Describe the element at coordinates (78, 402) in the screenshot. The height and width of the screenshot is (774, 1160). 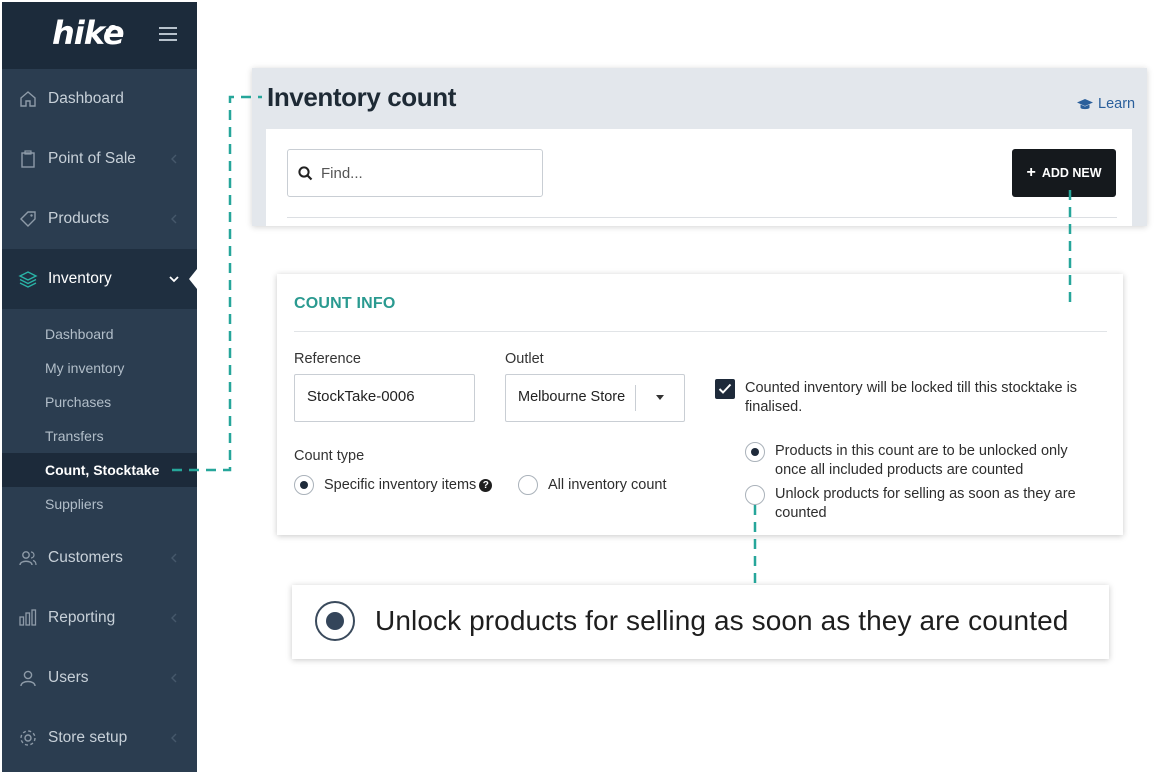
I see `subnav-label: Purchases` at that location.